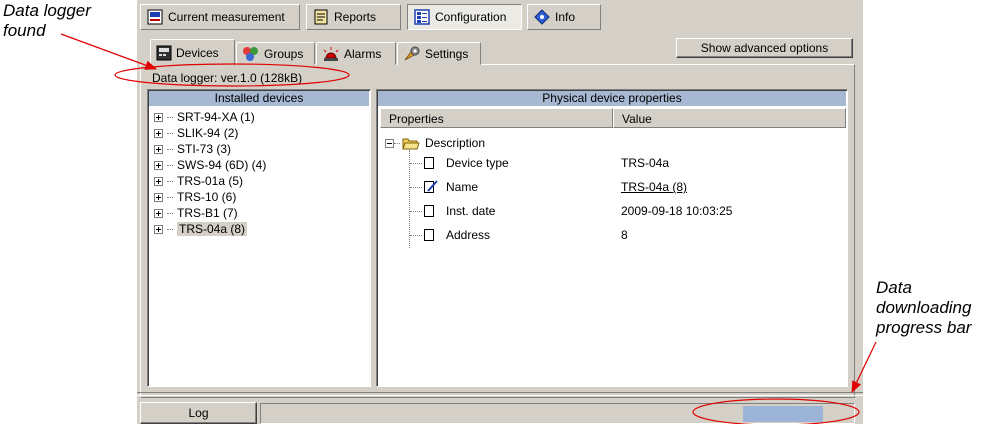 Image resolution: width=1002 pixels, height=424 pixels. What do you see at coordinates (109, 51) in the screenshot?
I see `annotation-arrow-logger` at bounding box center [109, 51].